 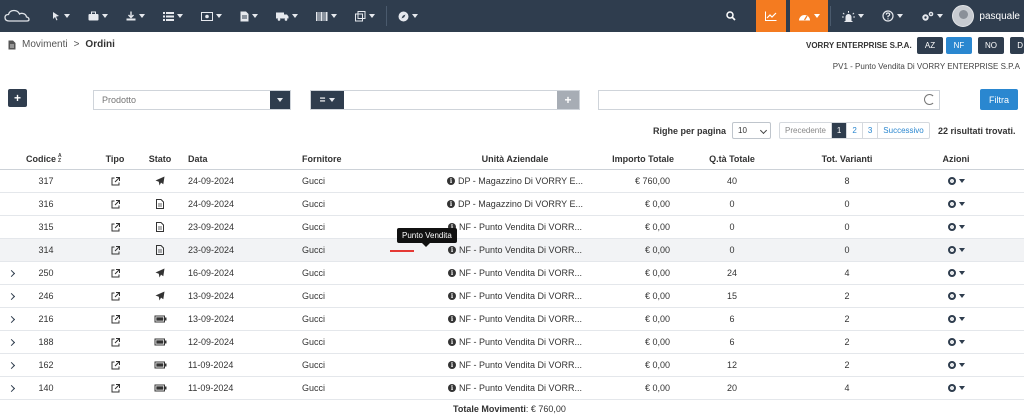 I want to click on battery-icon, so click(x=160, y=365).